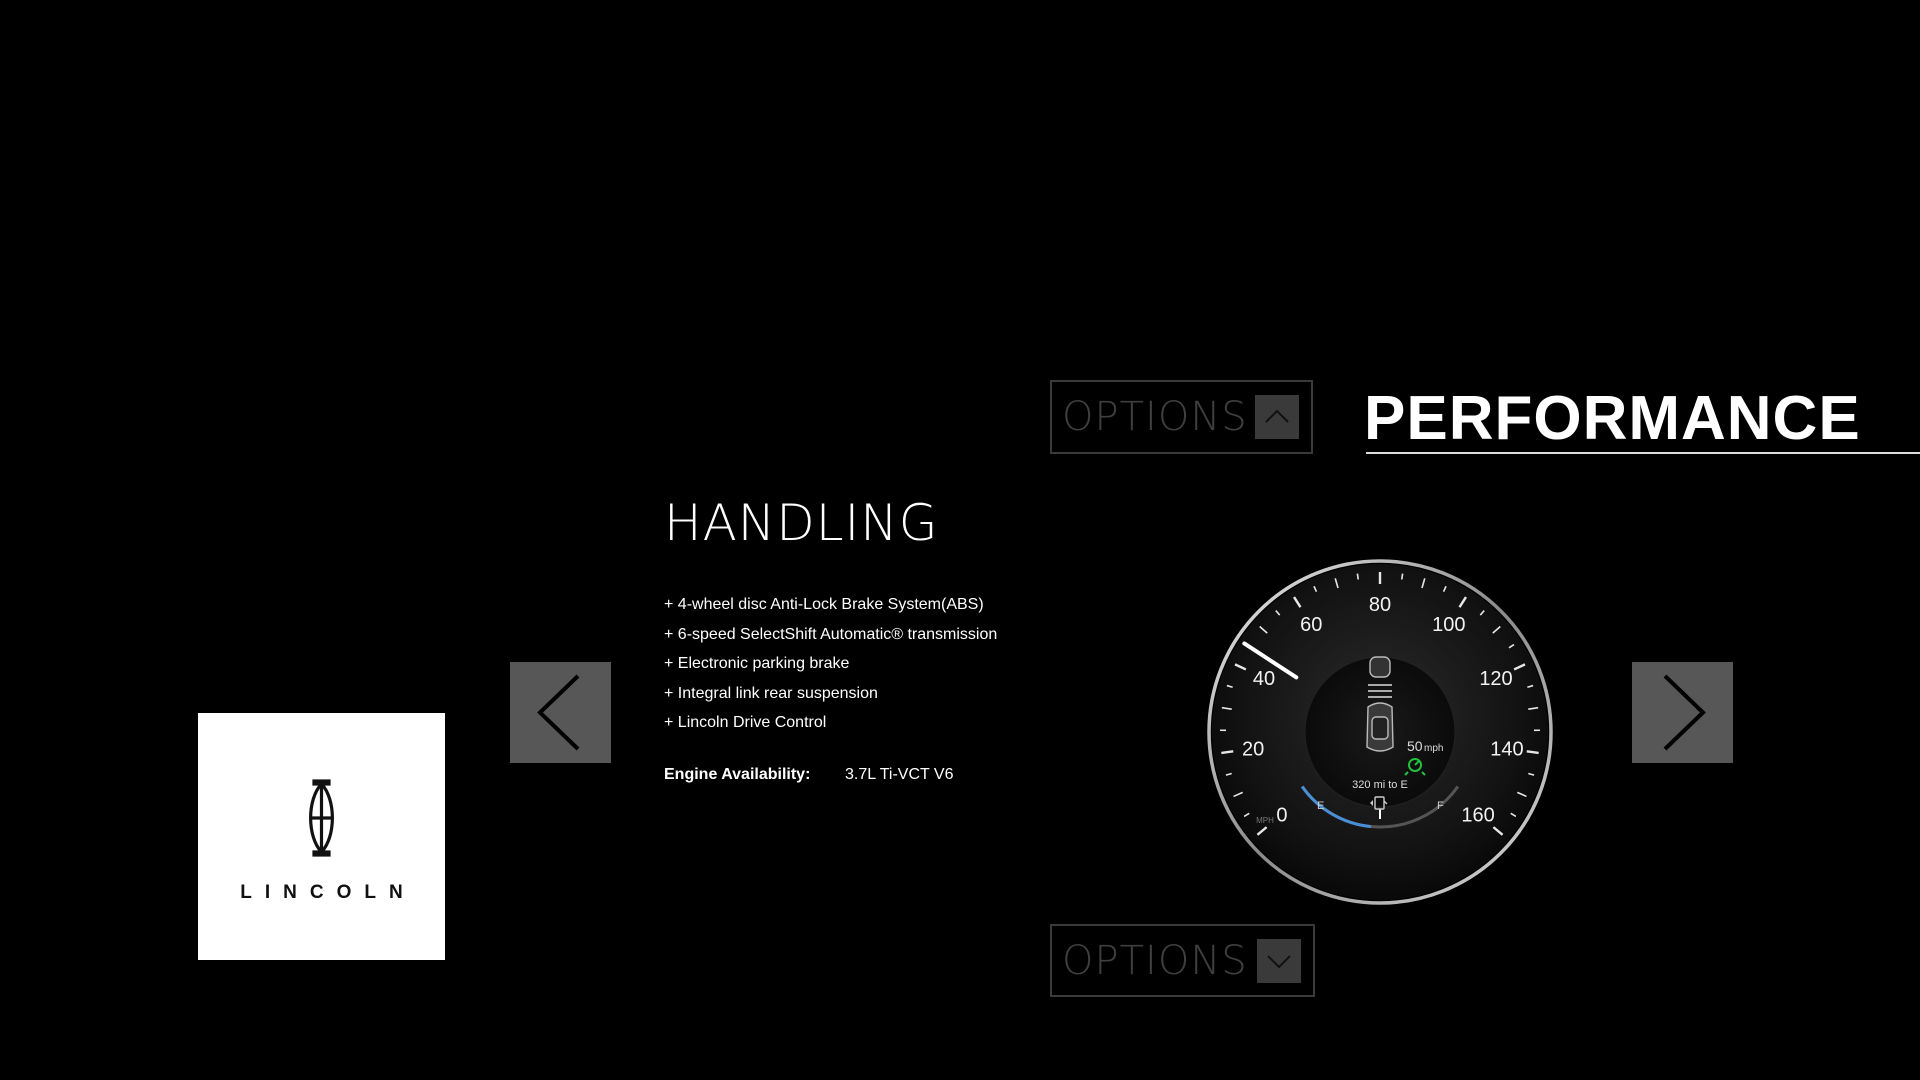 Image resolution: width=1920 pixels, height=1080 pixels. What do you see at coordinates (1506, 750) in the screenshot?
I see `gauge-tick-label: 140` at bounding box center [1506, 750].